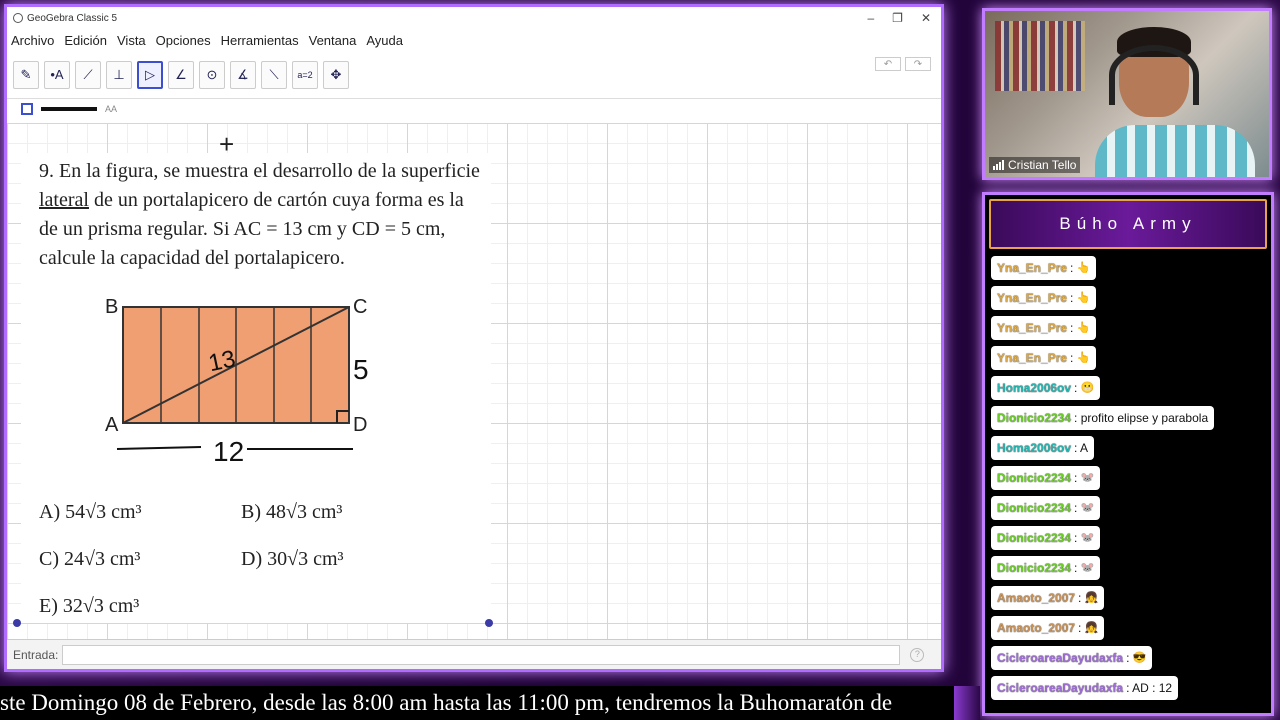  I want to click on diagonal-length-label: 13, so click(222, 361).